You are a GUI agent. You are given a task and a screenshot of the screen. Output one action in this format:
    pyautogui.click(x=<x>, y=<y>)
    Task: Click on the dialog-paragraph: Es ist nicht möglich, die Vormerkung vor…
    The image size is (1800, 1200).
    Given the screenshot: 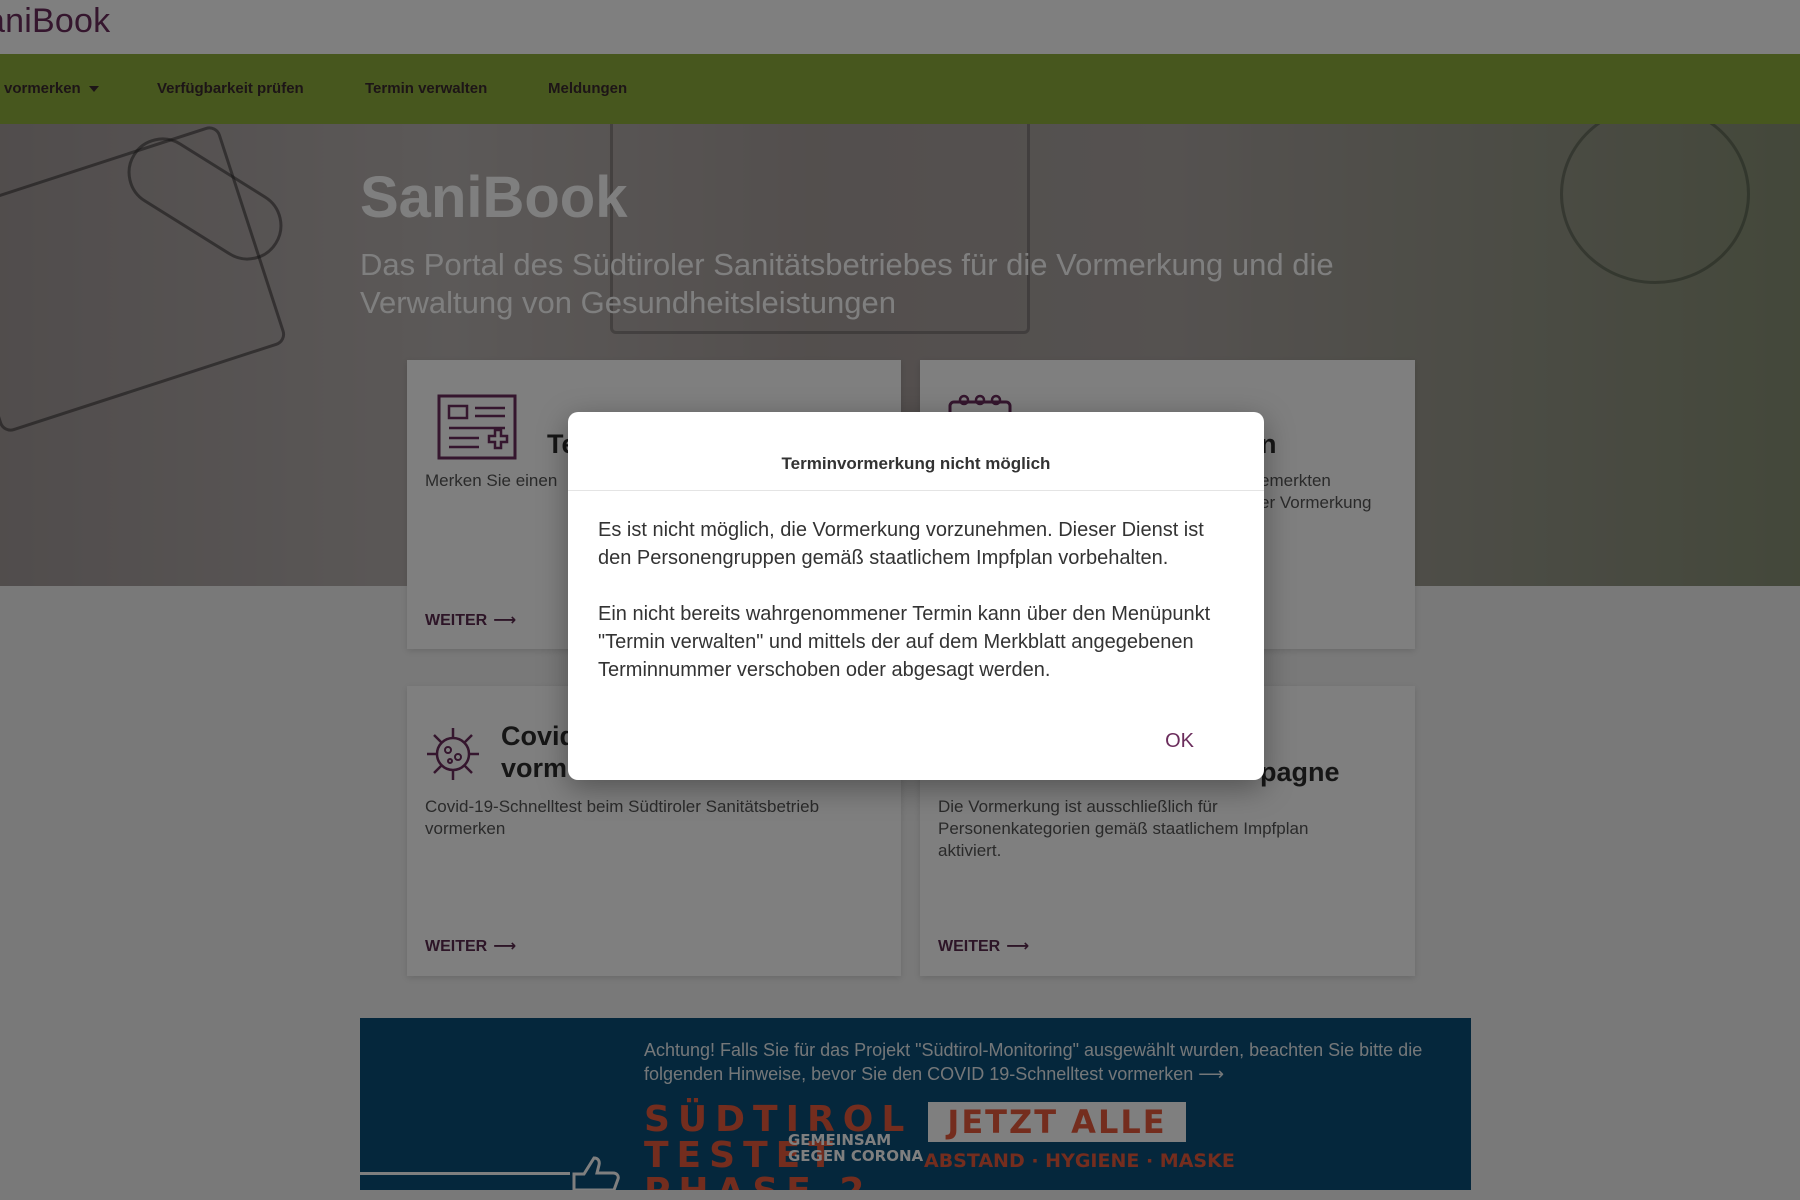 What is the action you would take?
    pyautogui.click(x=901, y=544)
    